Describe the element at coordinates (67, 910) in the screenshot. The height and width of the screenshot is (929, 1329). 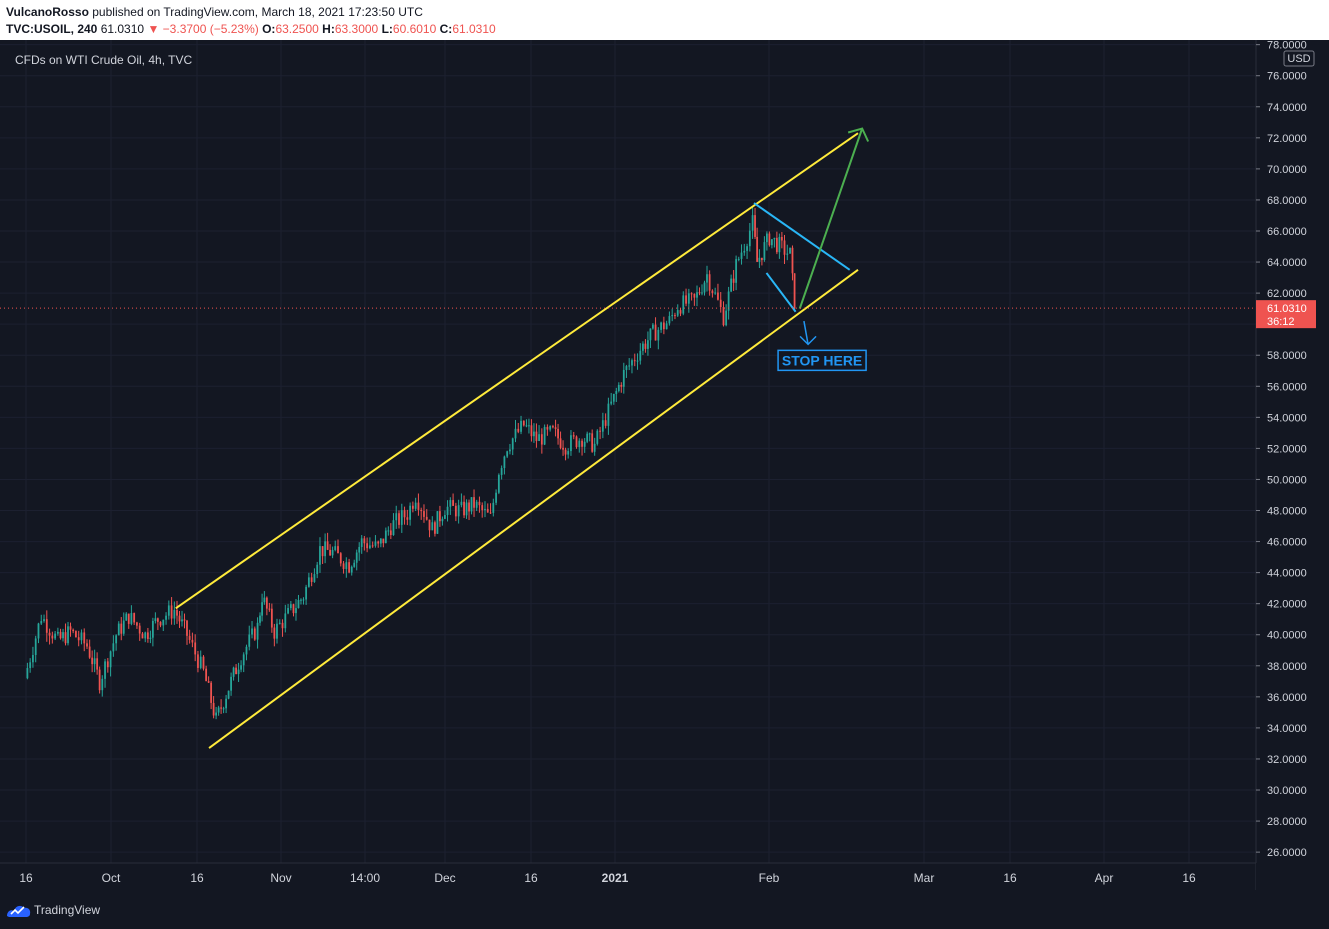
I see `tradingview-brand: TradingView` at that location.